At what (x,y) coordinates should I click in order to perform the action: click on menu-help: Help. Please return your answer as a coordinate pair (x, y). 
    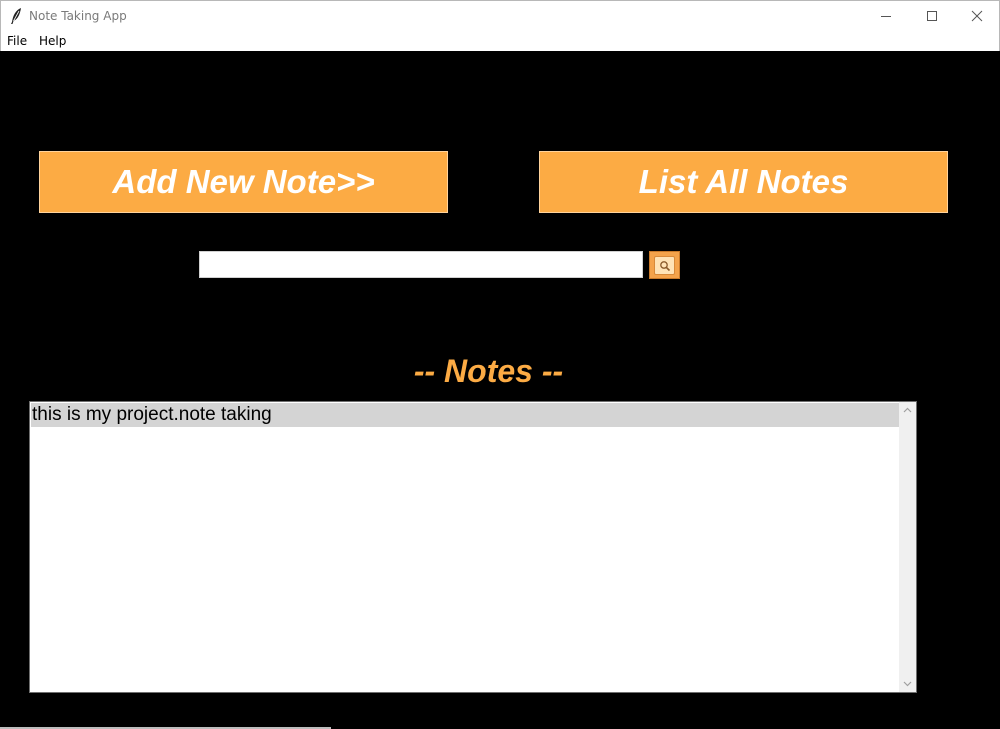
    Looking at the image, I should click on (52, 41).